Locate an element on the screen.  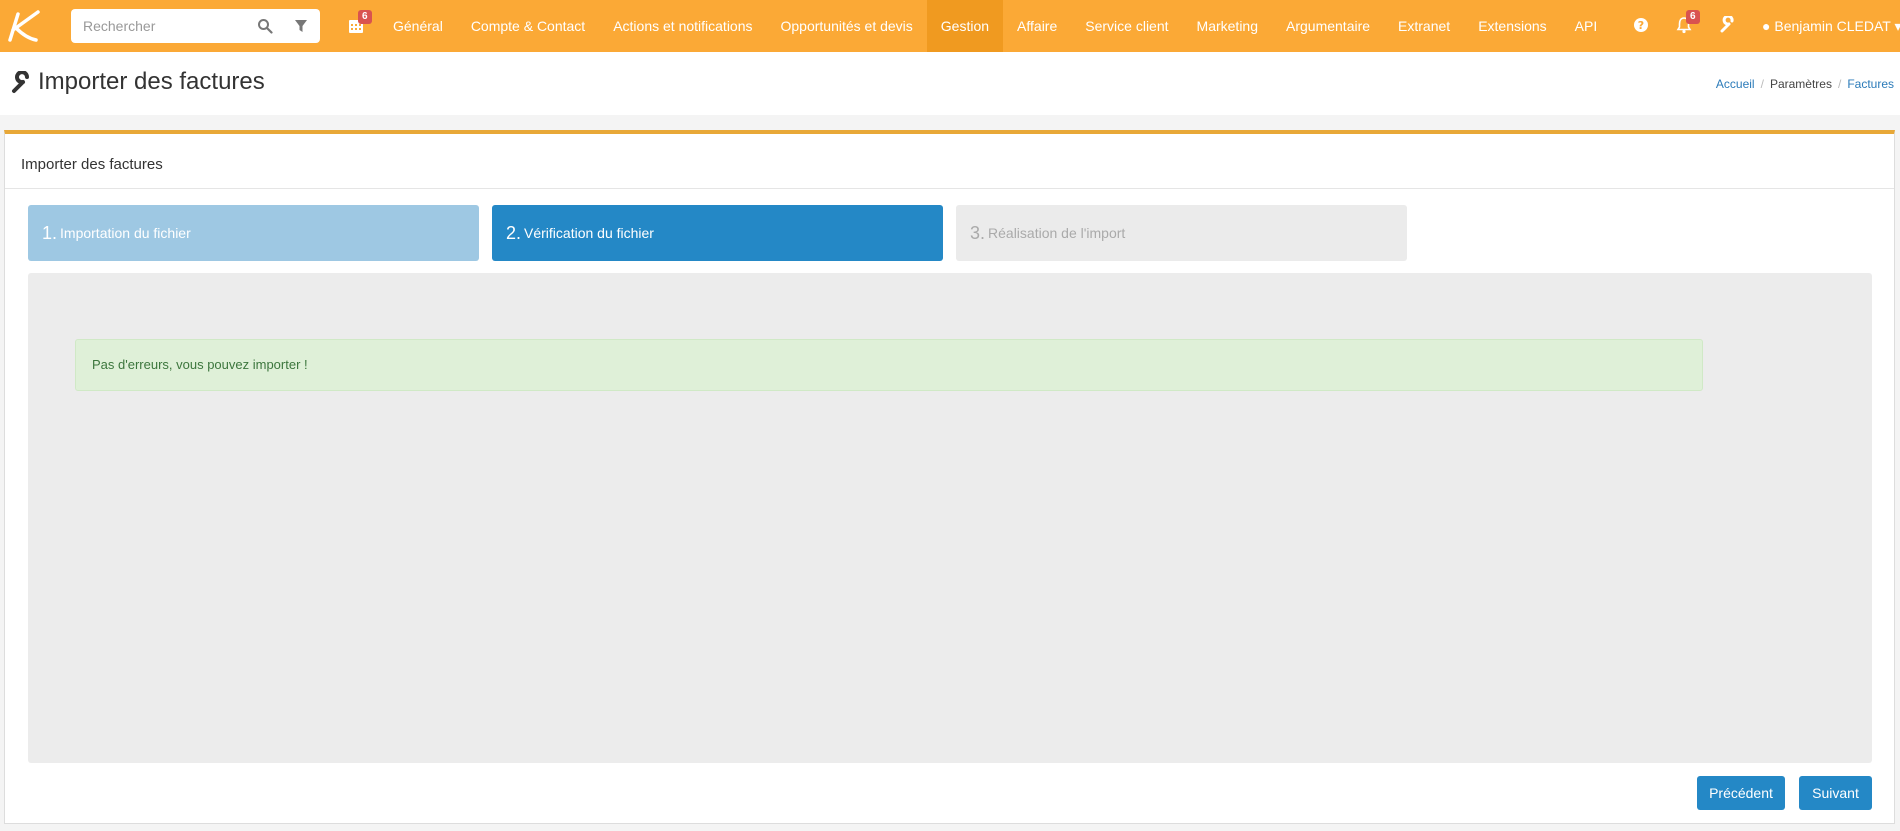
nav-item-opportunites: Opportunités et devis is located at coordinates (847, 26).